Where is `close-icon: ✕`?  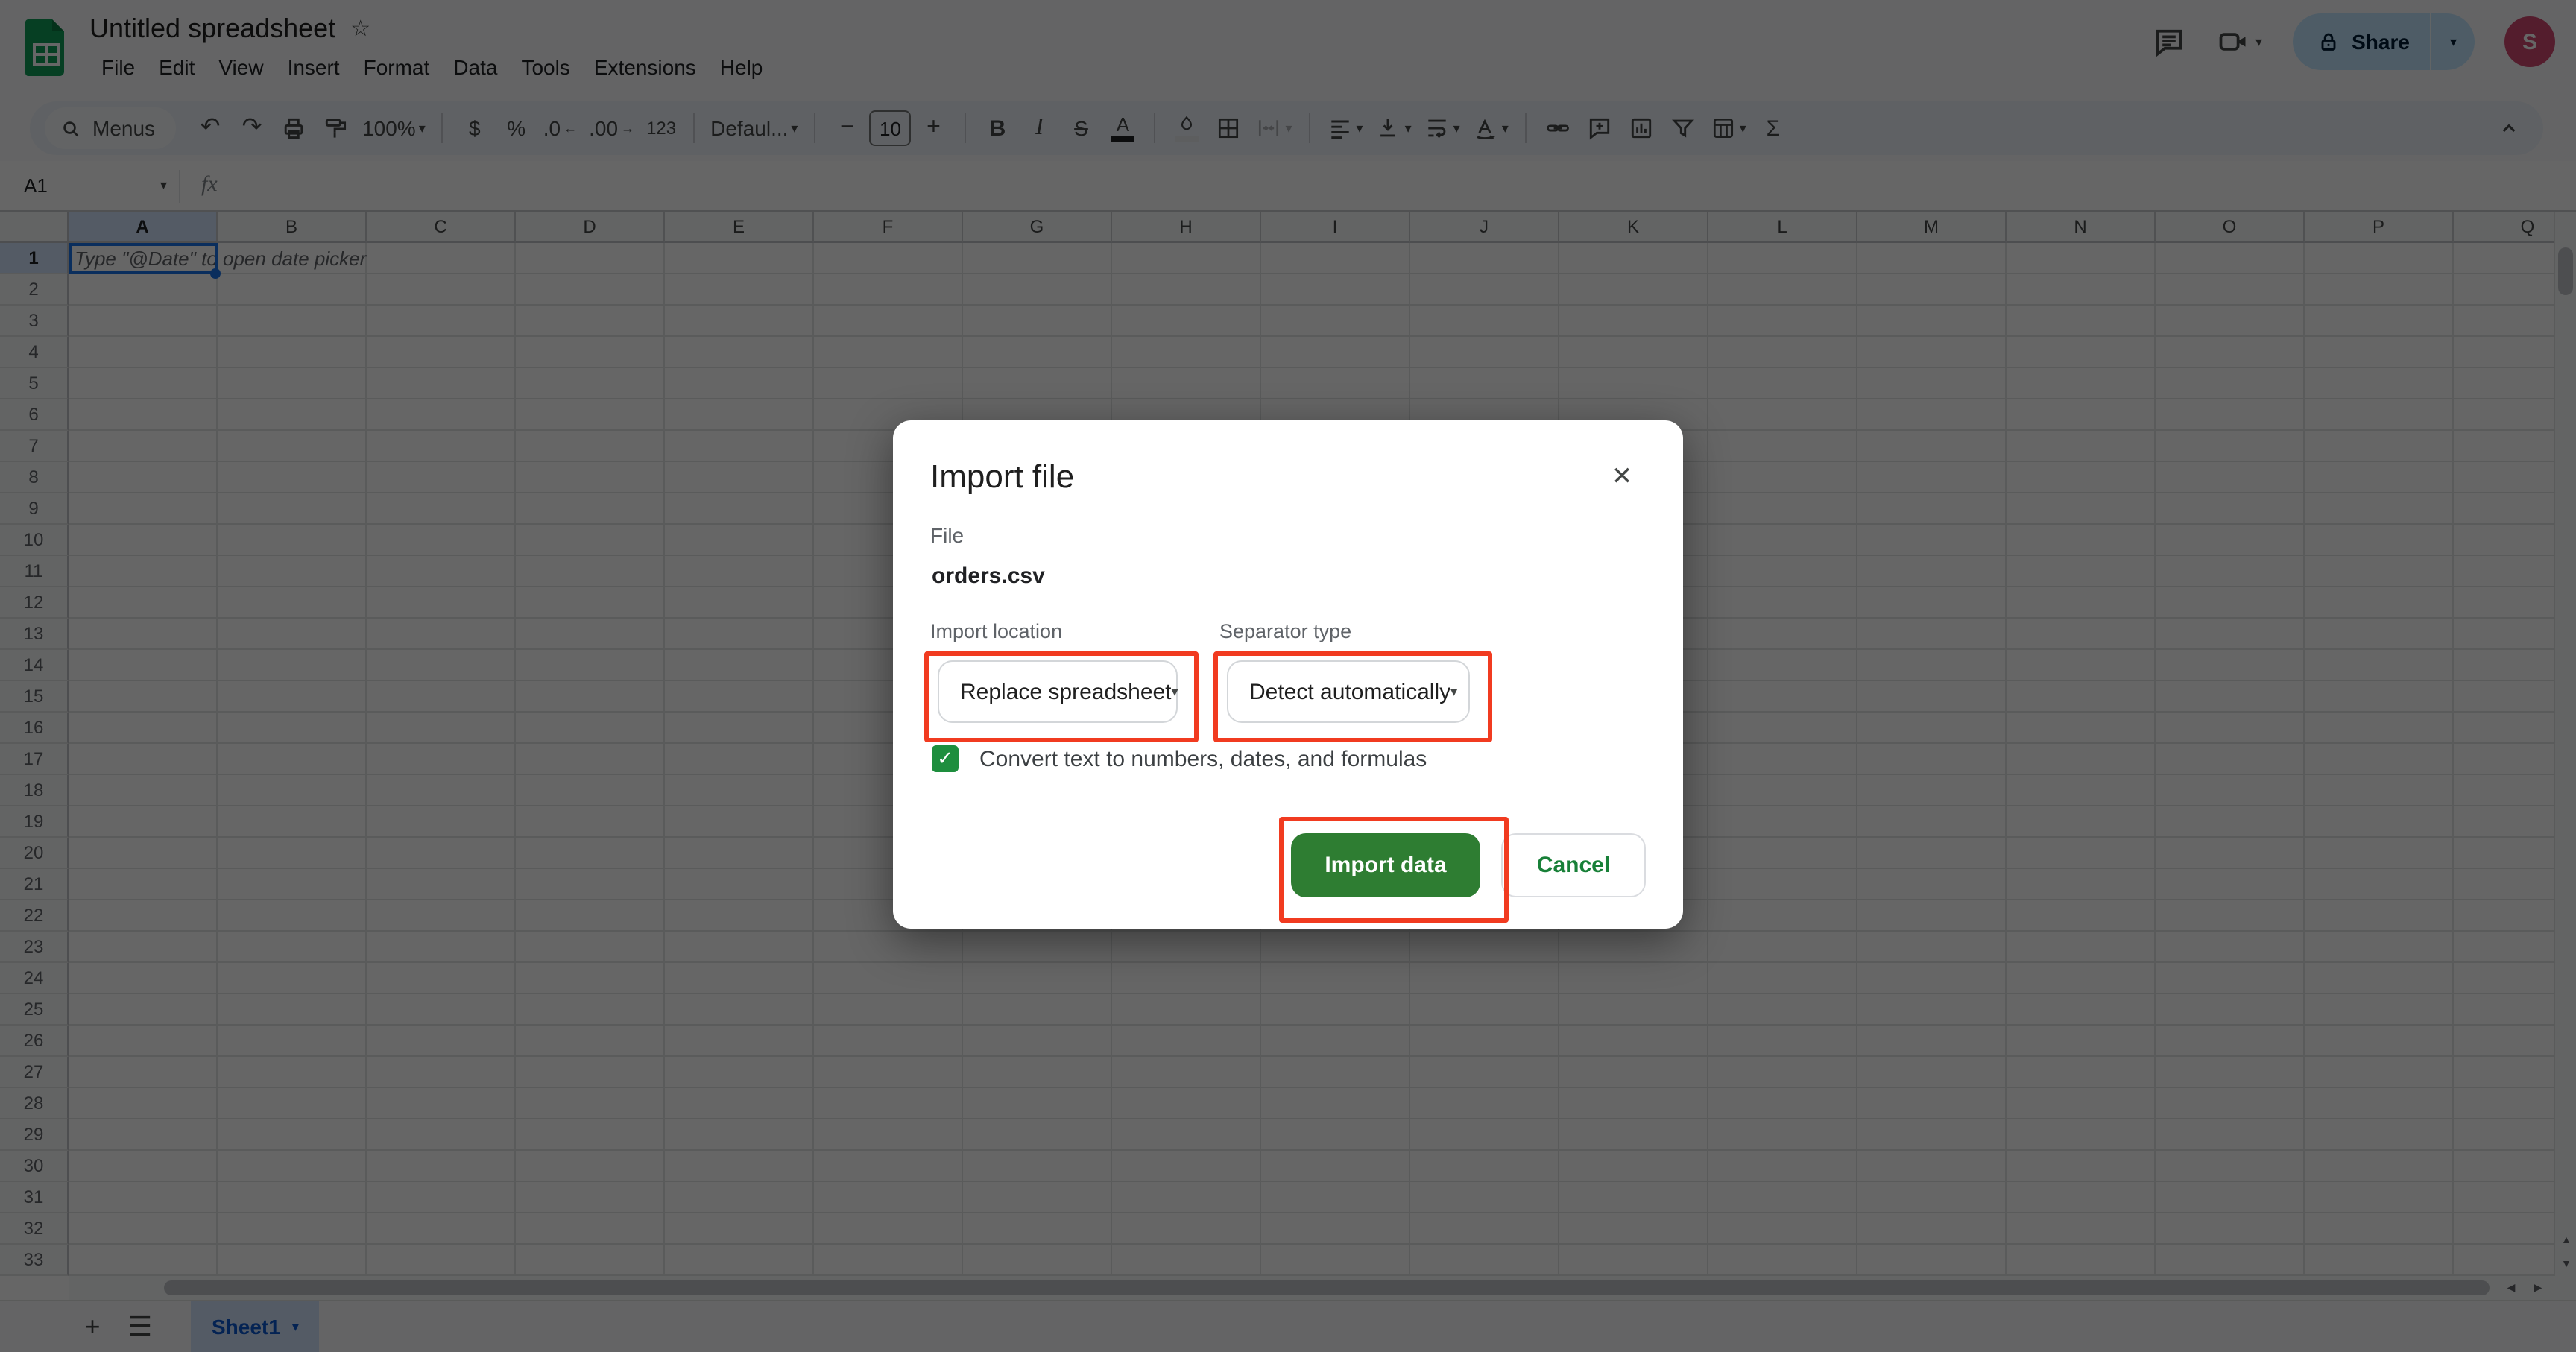
close-icon: ✕ is located at coordinates (1622, 477).